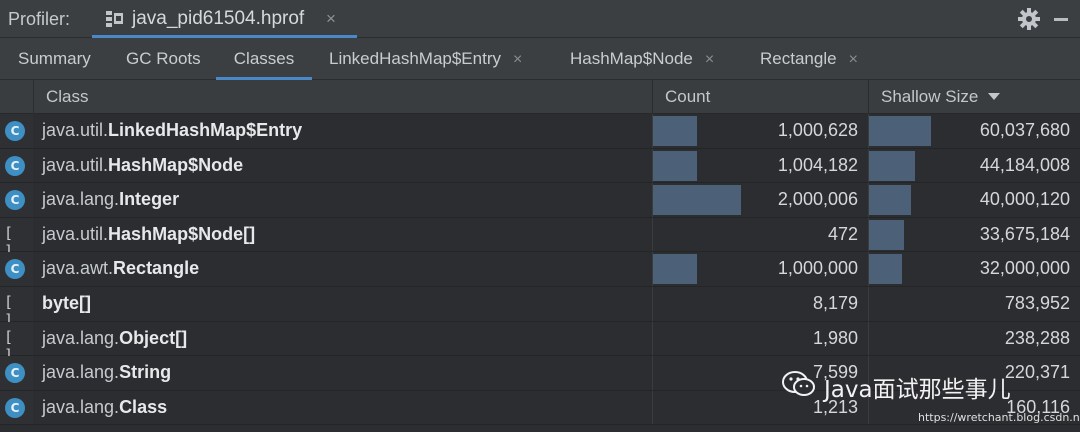 Image resolution: width=1080 pixels, height=432 pixels. Describe the element at coordinates (163, 59) in the screenshot. I see `tab-gc-roots: GC Roots` at that location.